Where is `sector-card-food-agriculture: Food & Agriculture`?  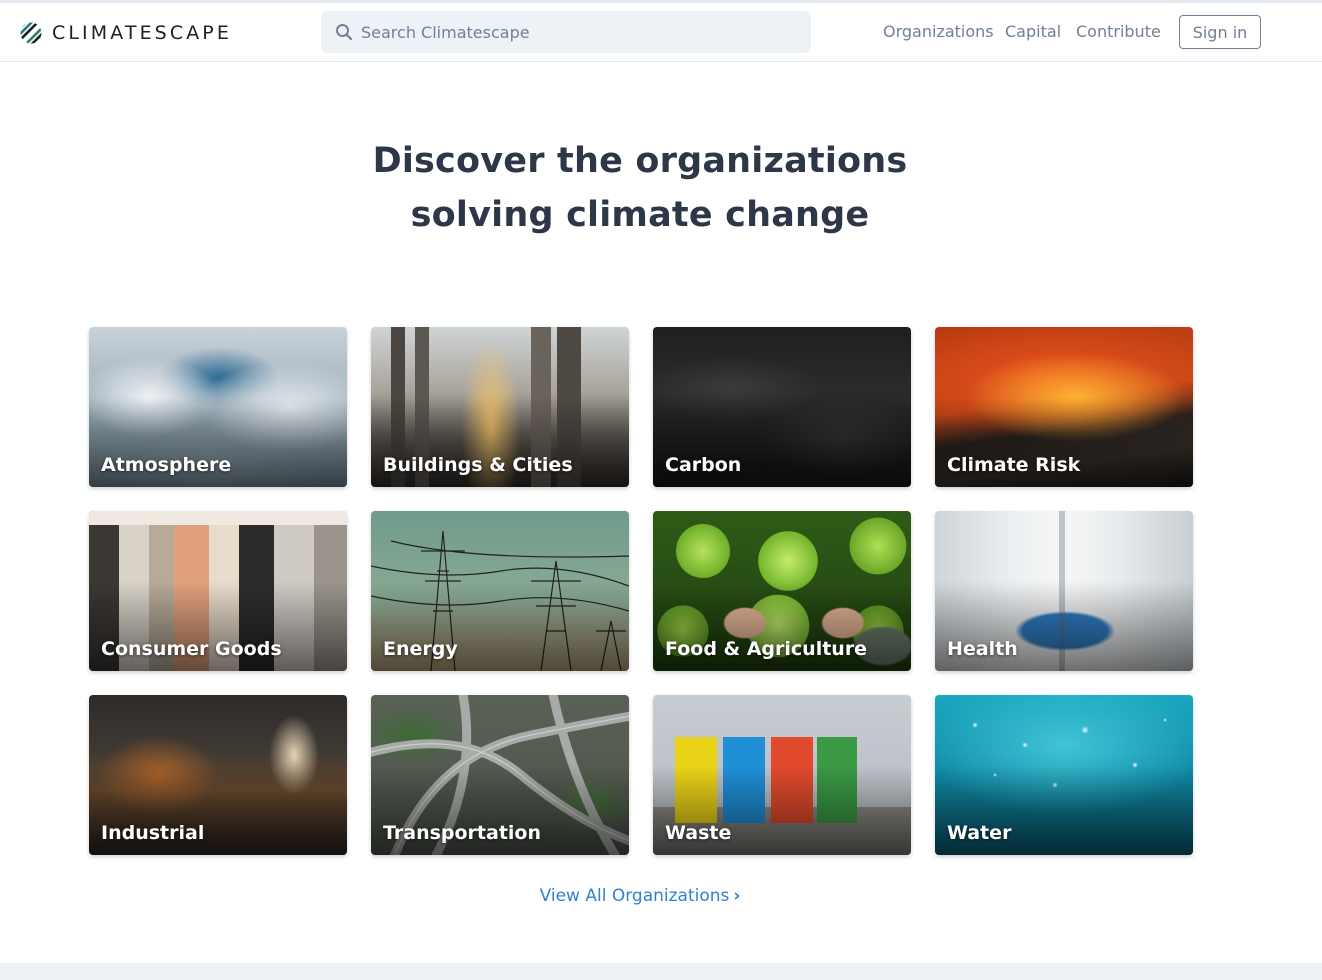 sector-card-food-agriculture: Food & Agriculture is located at coordinates (782, 591).